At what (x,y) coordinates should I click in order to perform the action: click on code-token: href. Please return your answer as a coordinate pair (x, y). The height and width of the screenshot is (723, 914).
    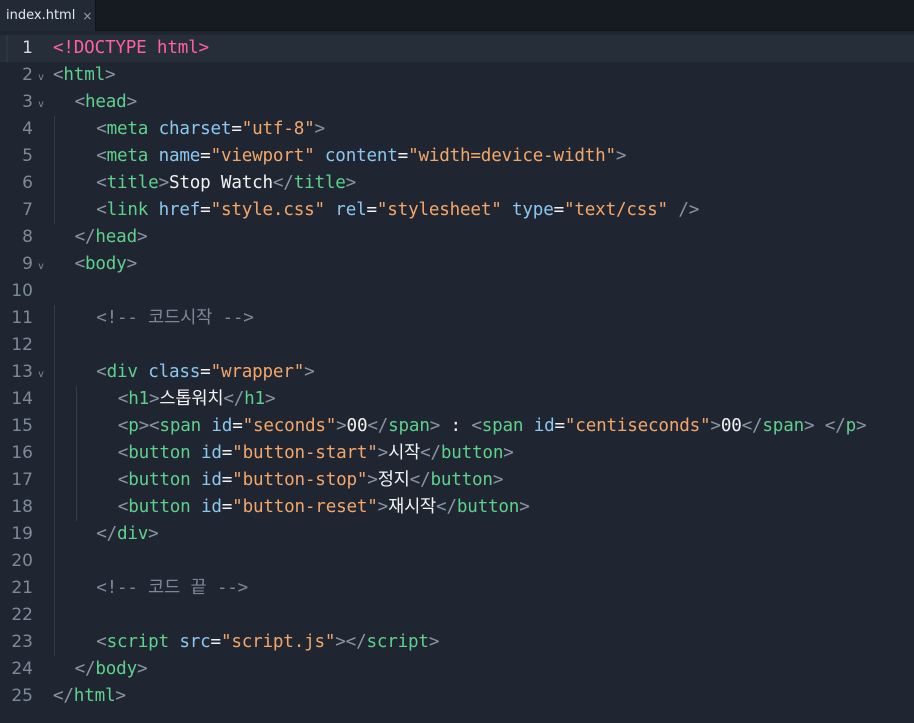
    Looking at the image, I should click on (179, 210).